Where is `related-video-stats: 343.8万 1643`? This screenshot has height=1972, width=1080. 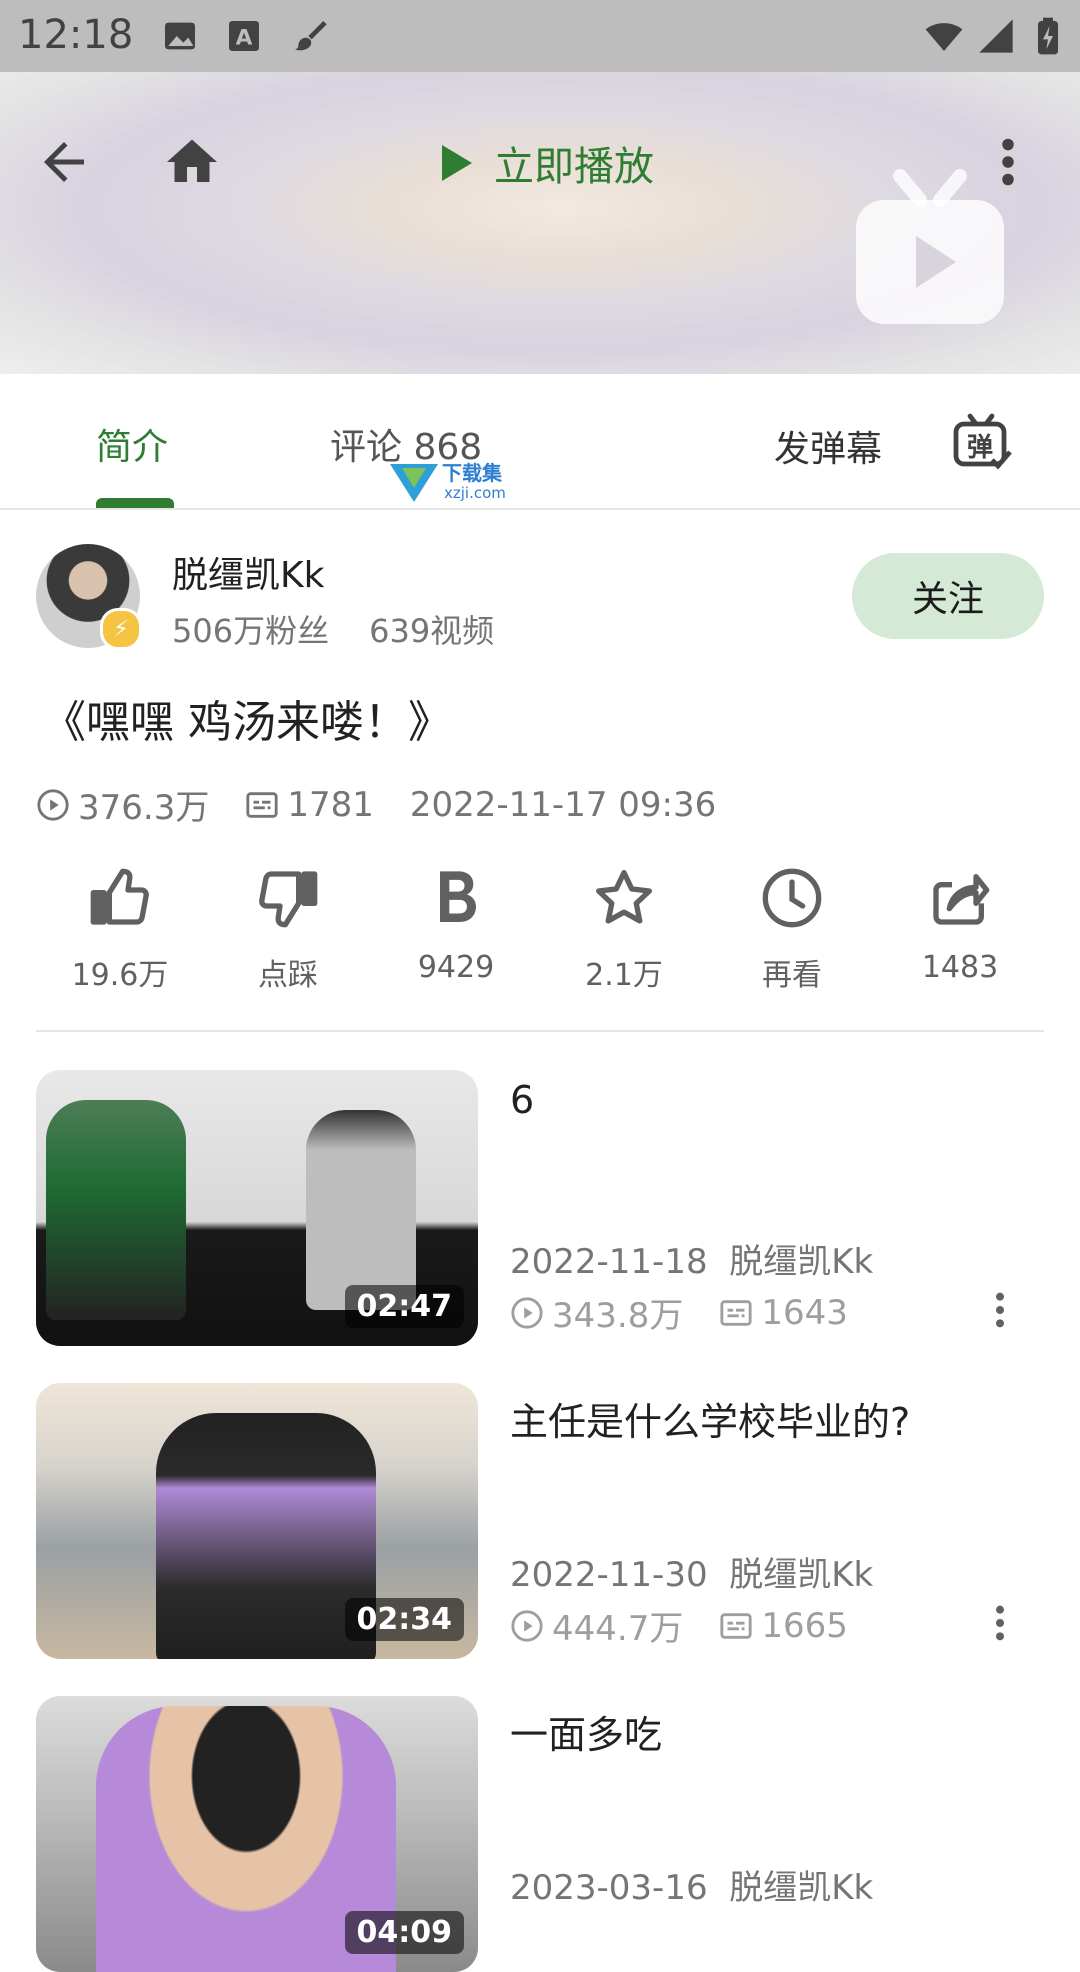
related-video-stats: 343.8万 1643 is located at coordinates (679, 1312).